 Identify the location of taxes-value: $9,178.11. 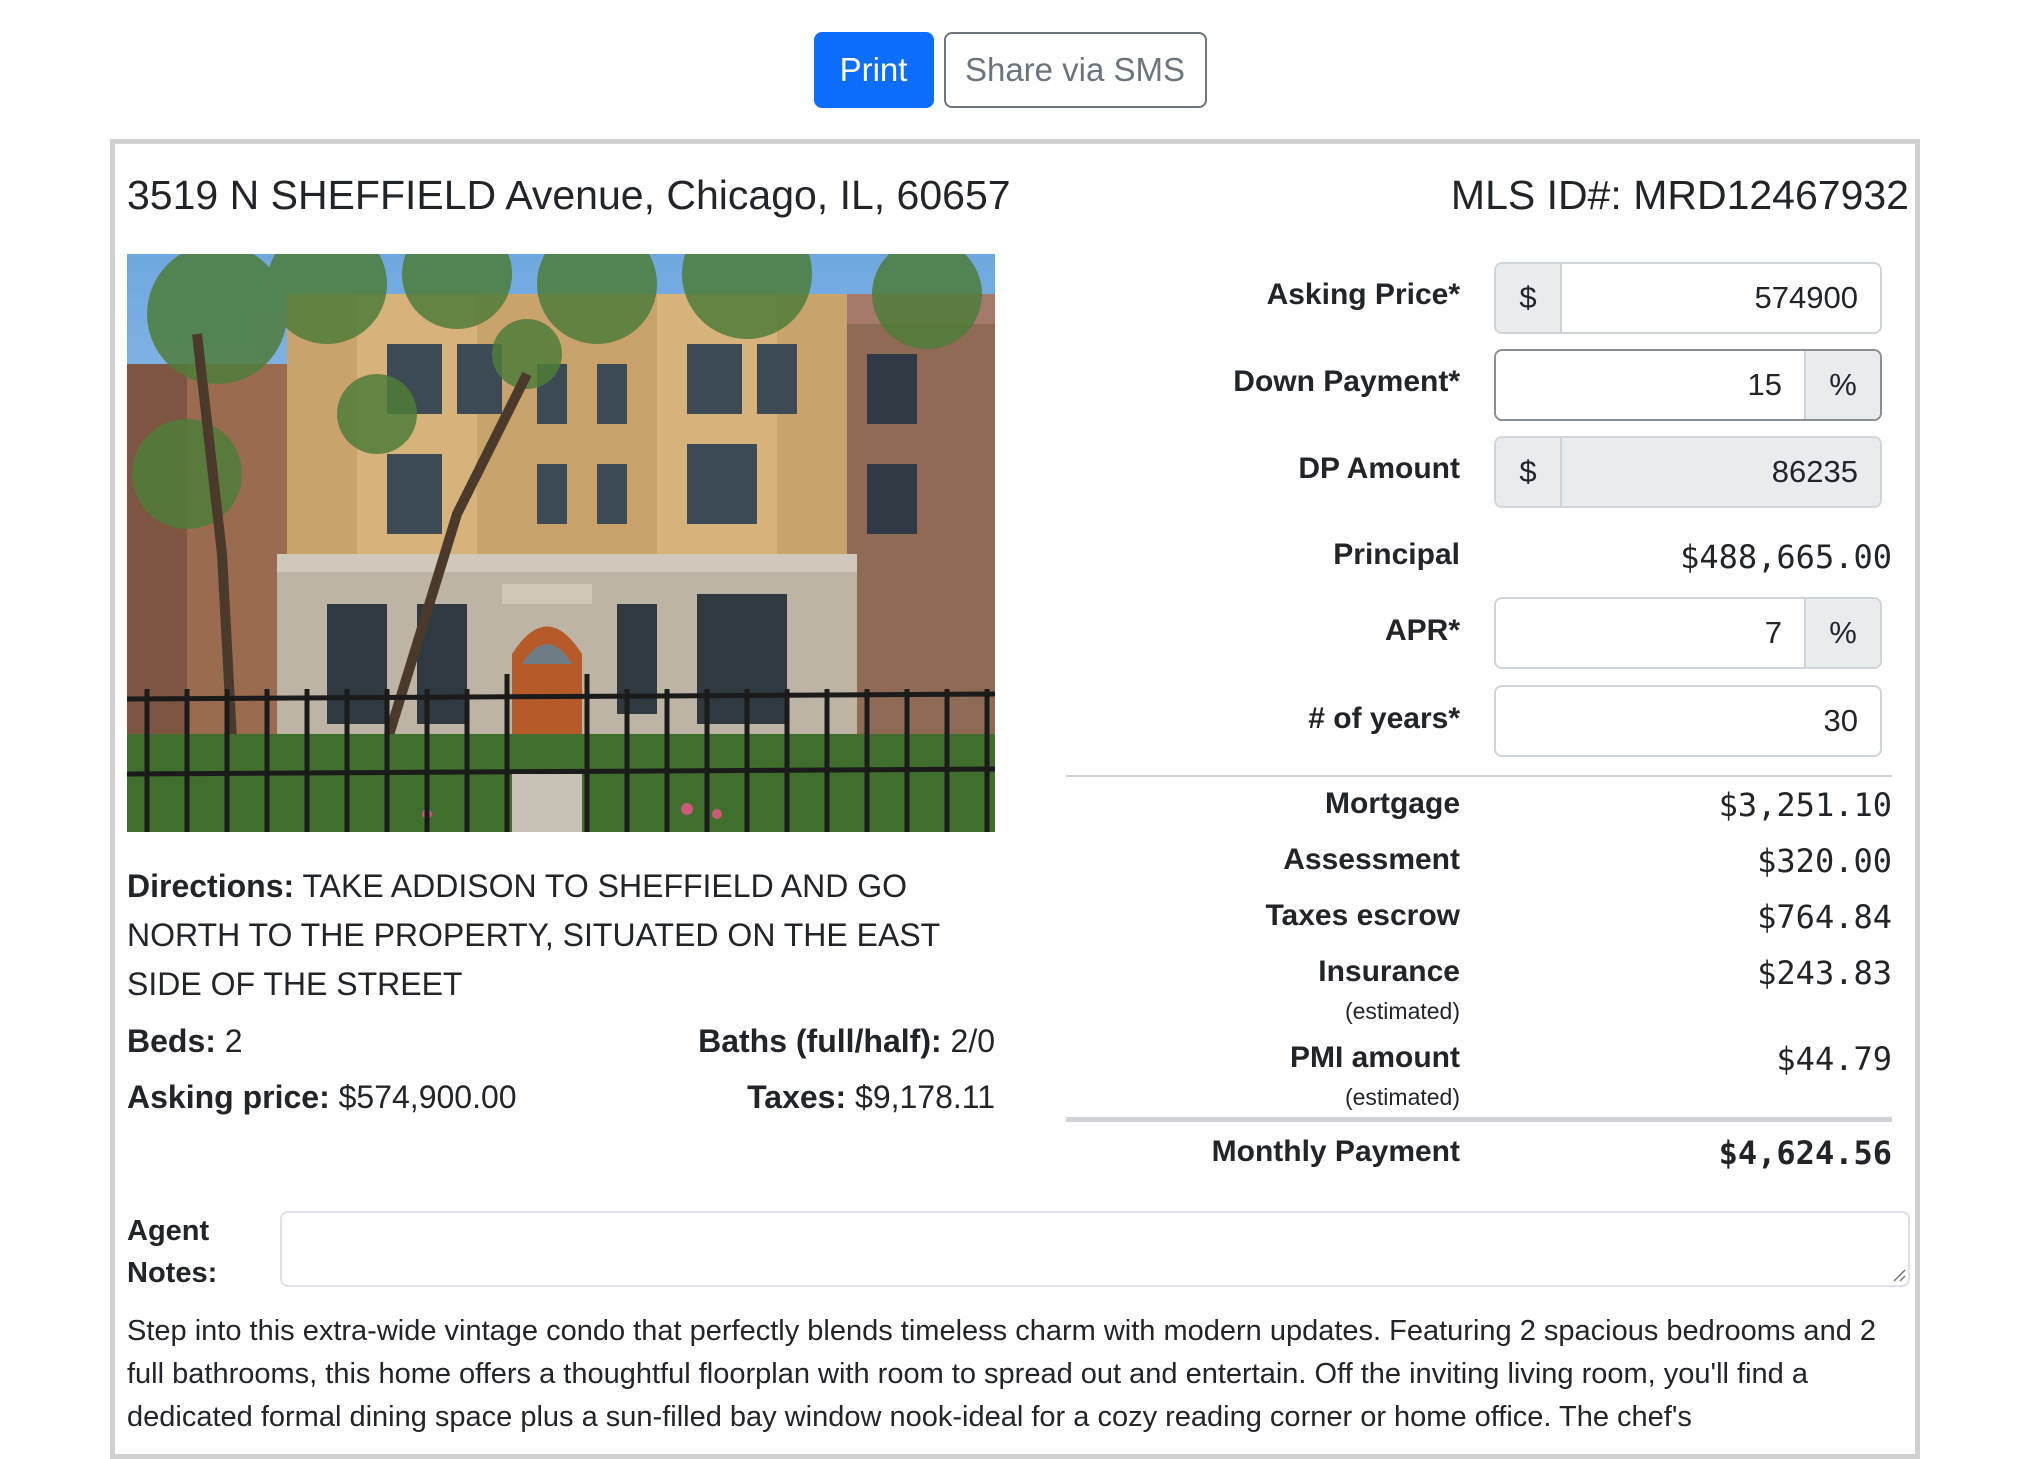
(925, 1097).